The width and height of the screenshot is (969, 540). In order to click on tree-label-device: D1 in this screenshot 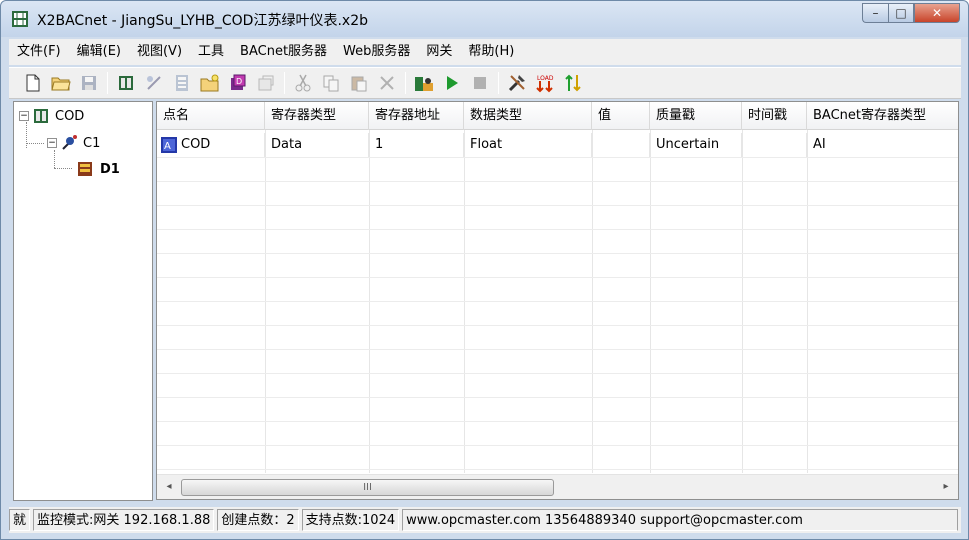, I will do `click(110, 169)`.